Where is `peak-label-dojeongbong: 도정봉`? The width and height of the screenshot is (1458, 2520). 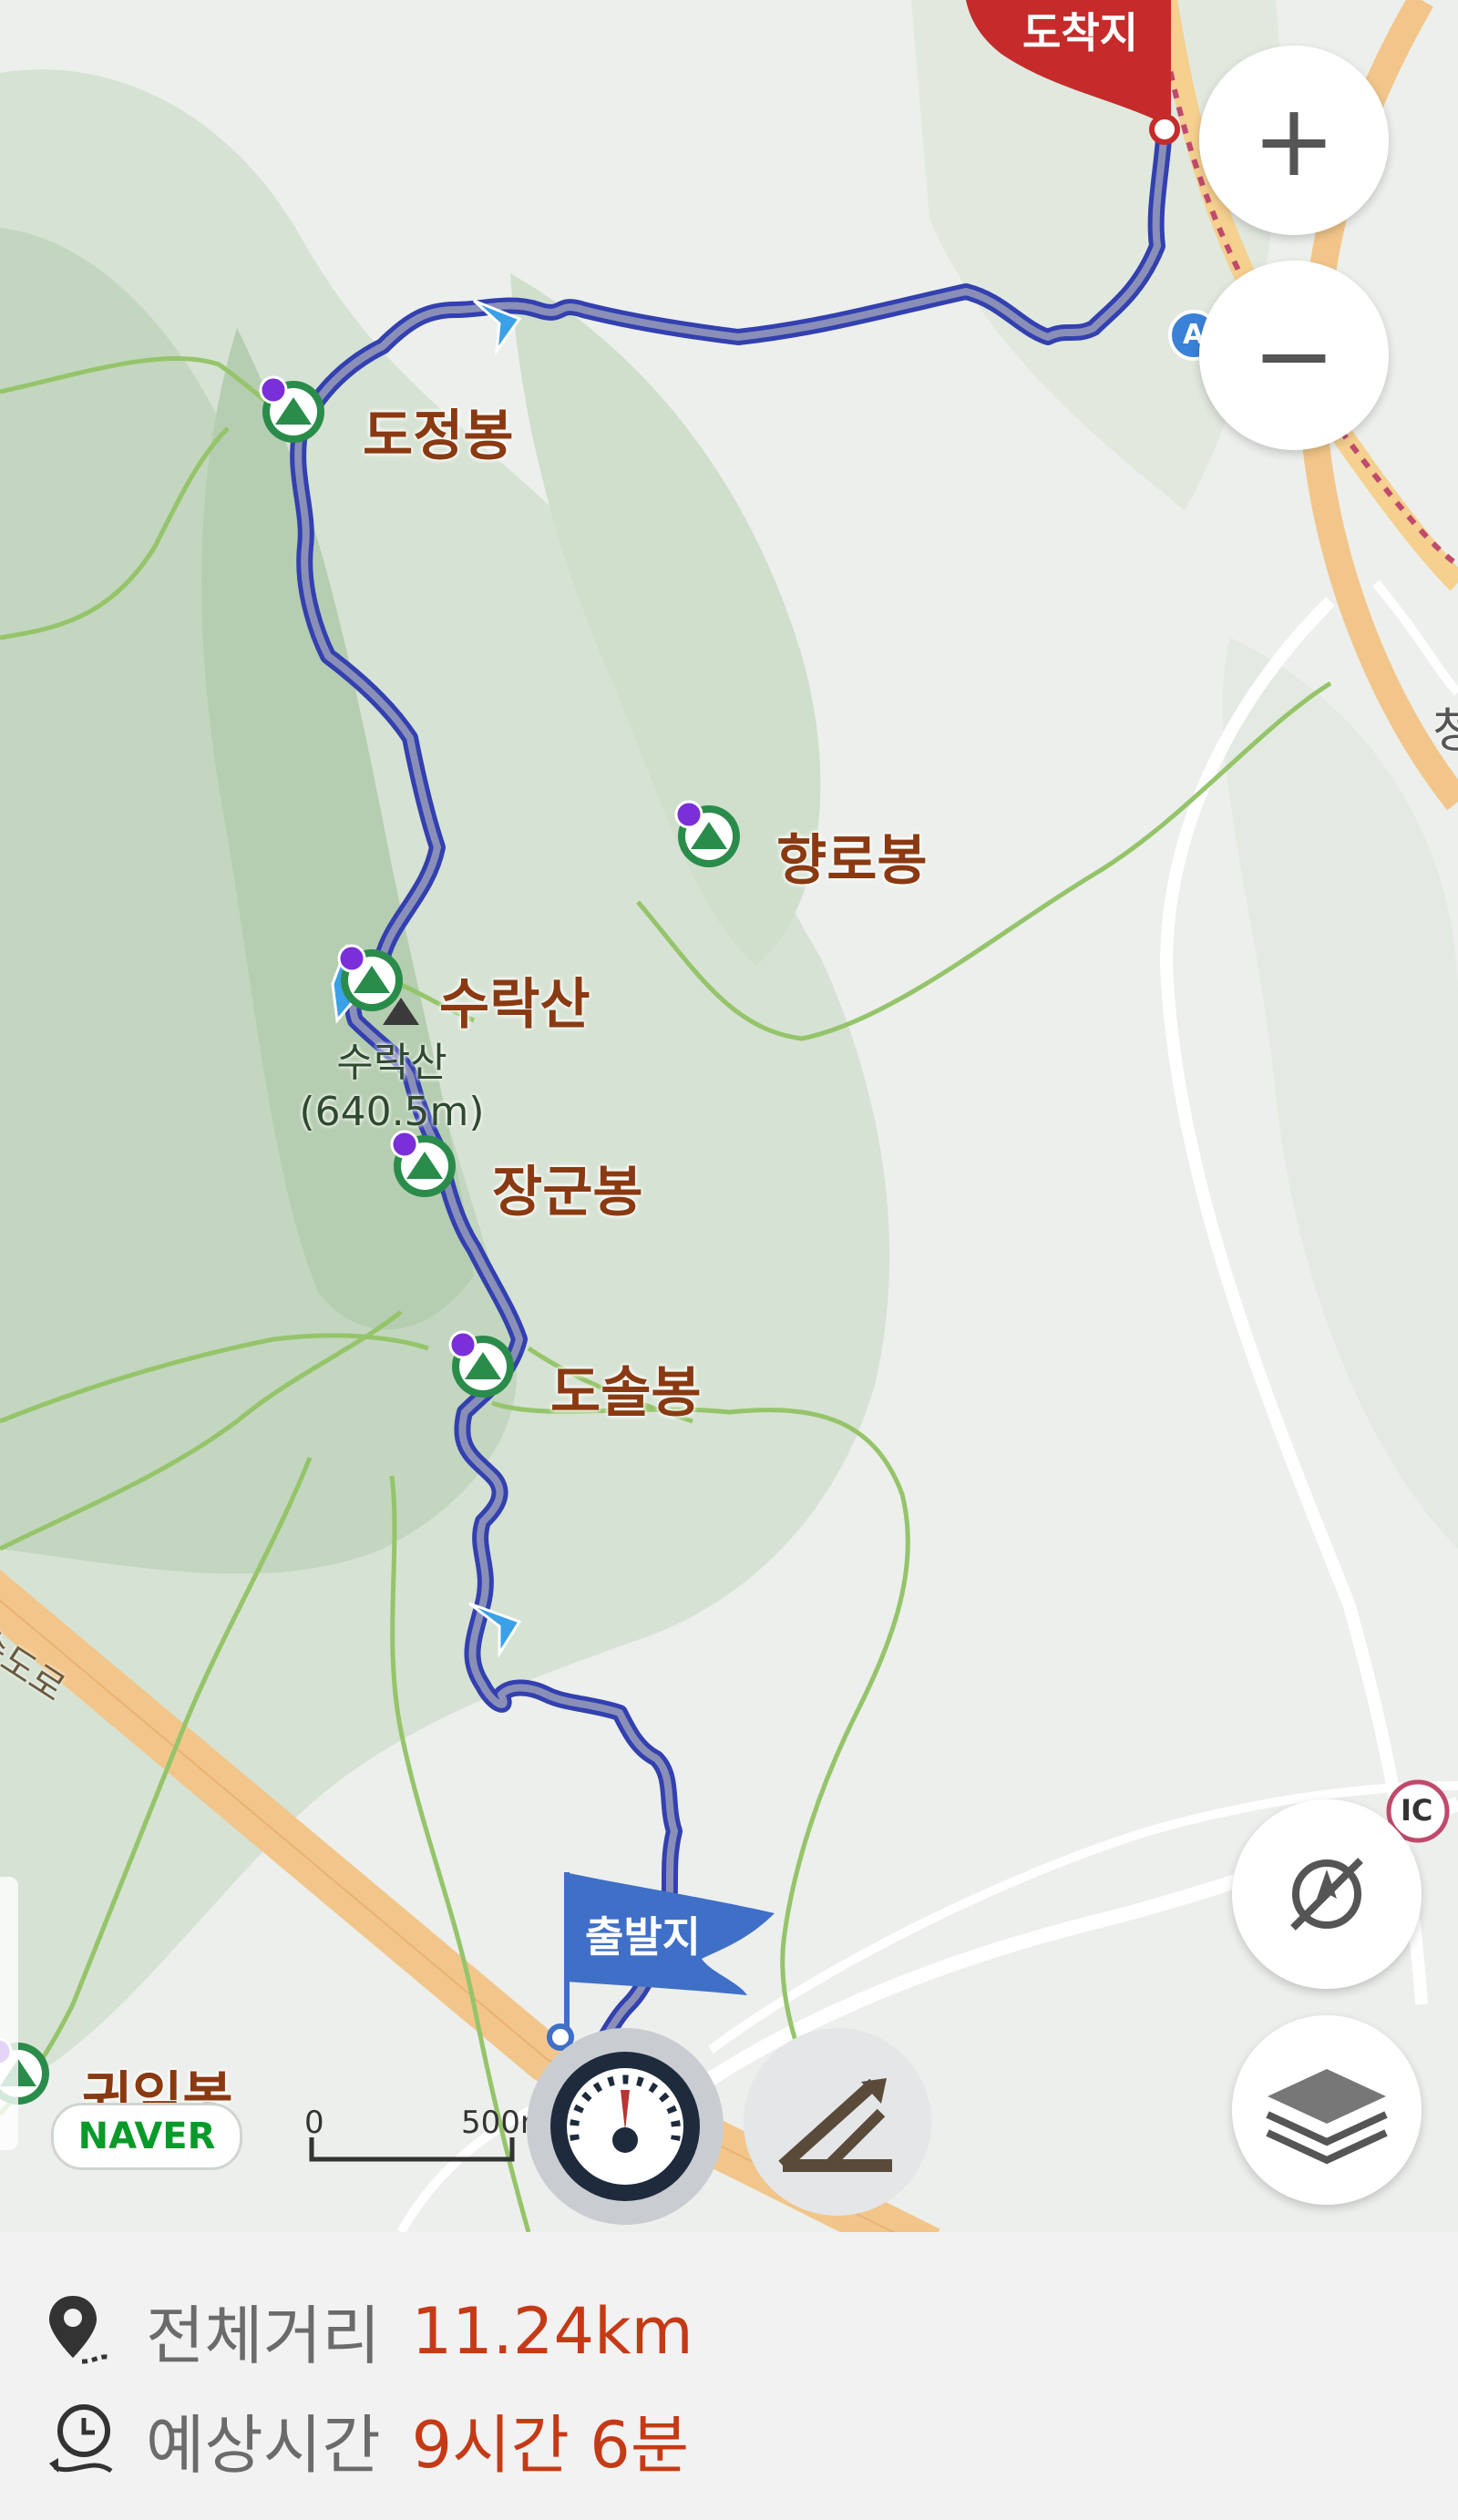
peak-label-dojeongbong: 도정봉 is located at coordinates (438, 432).